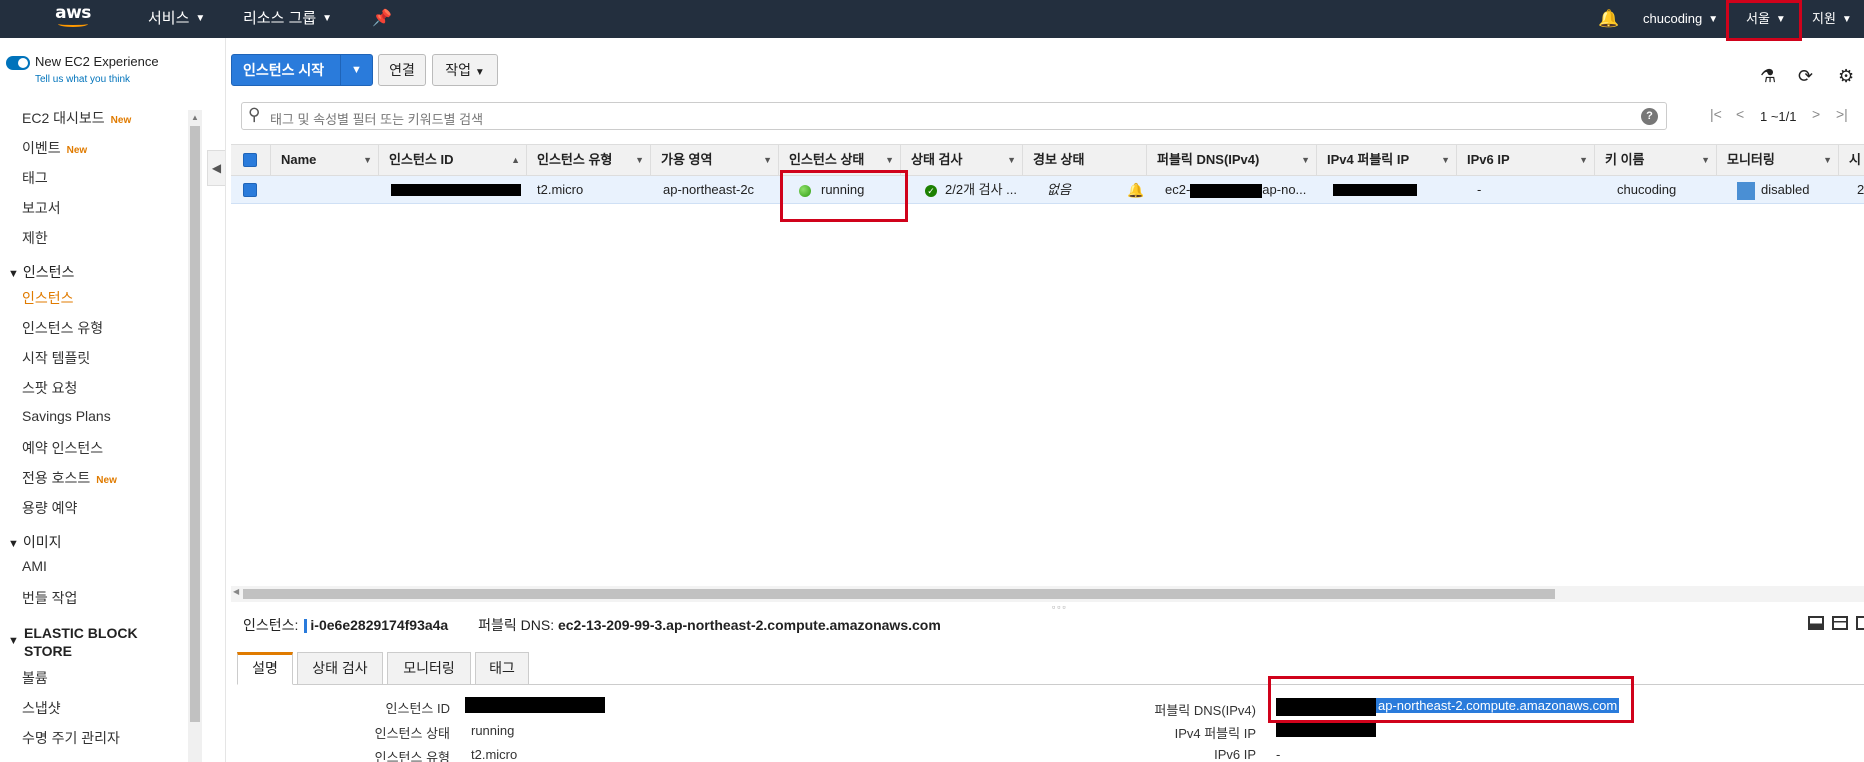 This screenshot has height=762, width=1864. Describe the element at coordinates (56, 358) in the screenshot. I see `sidebar-item-launch-templates: 시작 템플릿` at that location.